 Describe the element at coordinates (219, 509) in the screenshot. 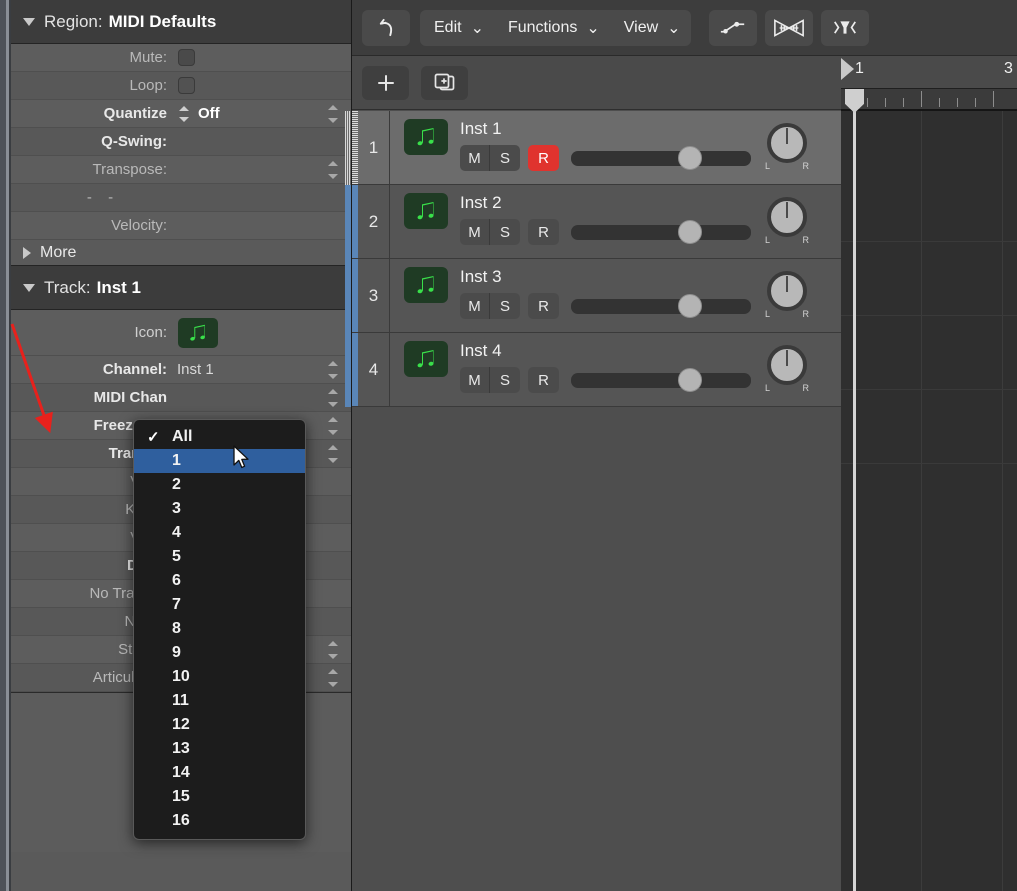

I see `menu-item-3: 3` at that location.